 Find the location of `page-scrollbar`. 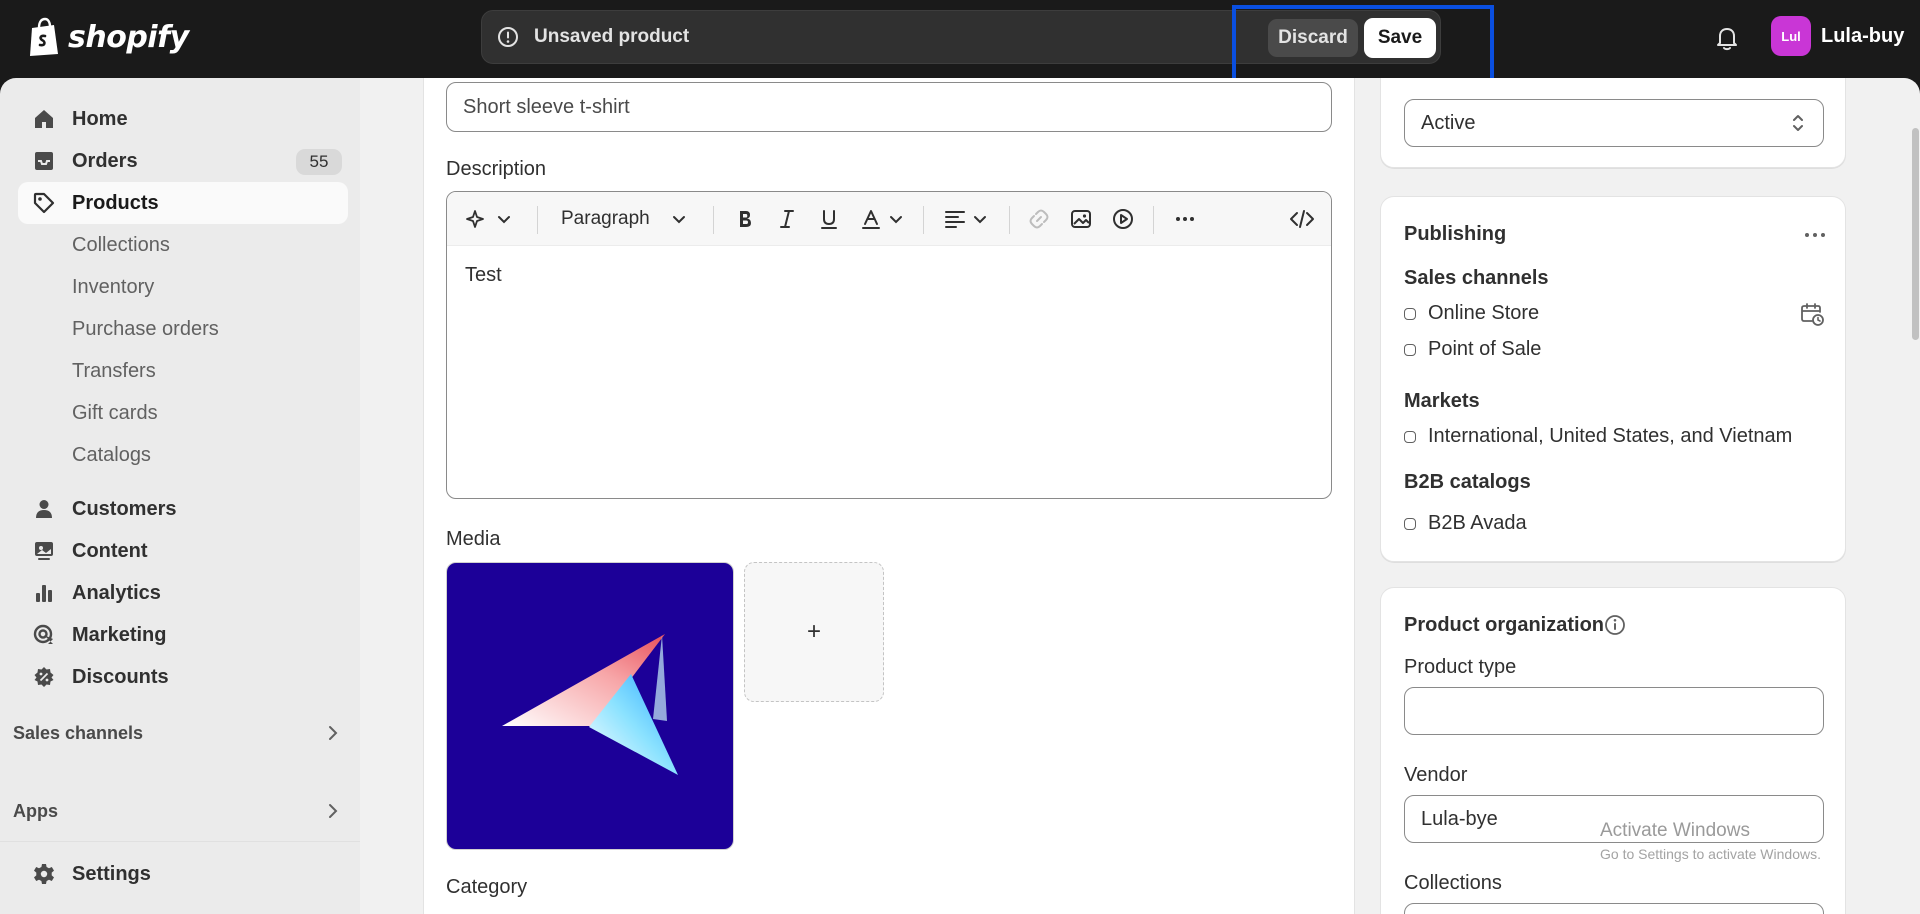

page-scrollbar is located at coordinates (1915, 234).